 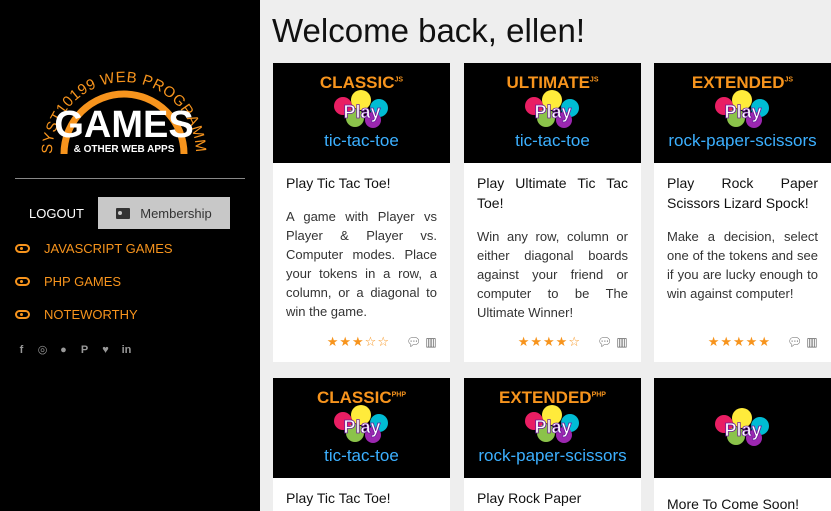 I want to click on social-links: f ◎ ● P ♥ in, so click(x=74, y=350).